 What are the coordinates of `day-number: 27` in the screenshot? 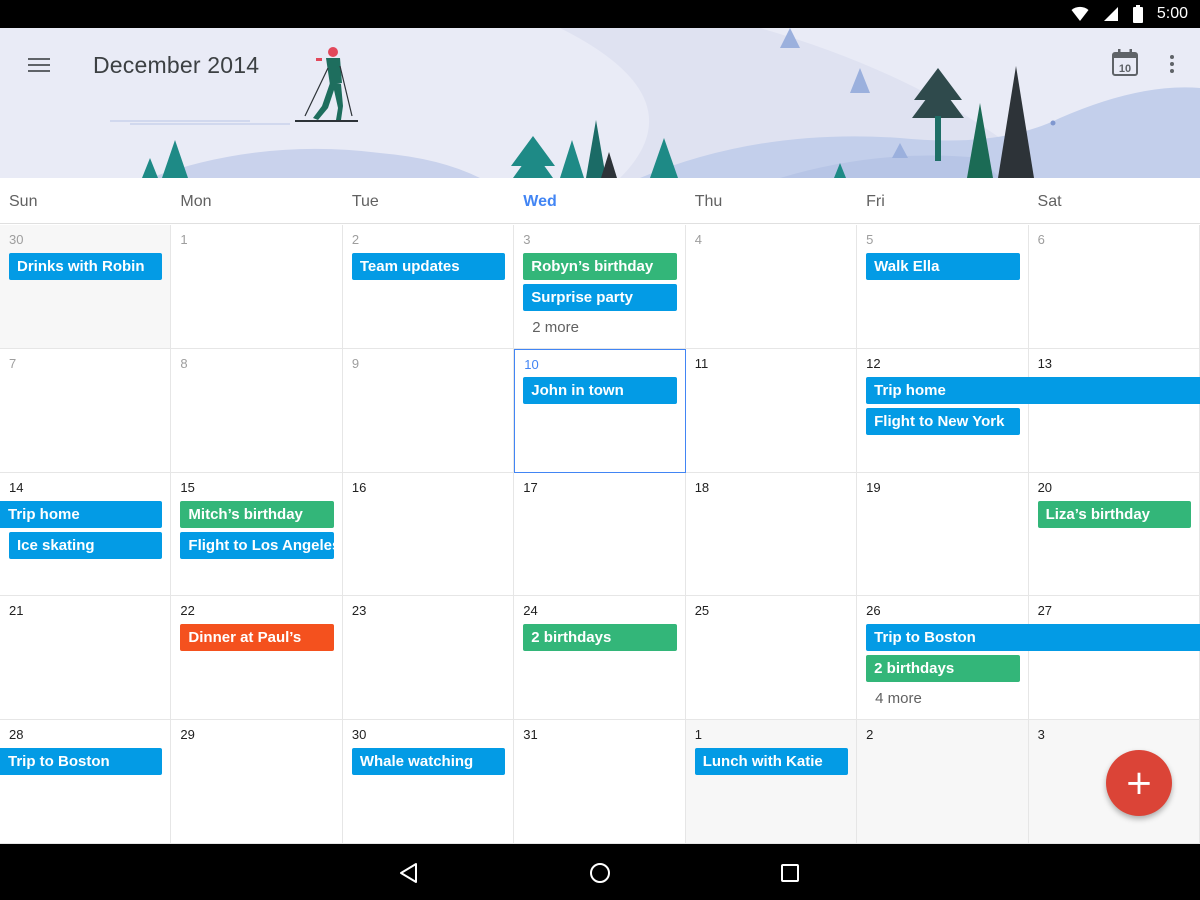 It's located at (1045, 611).